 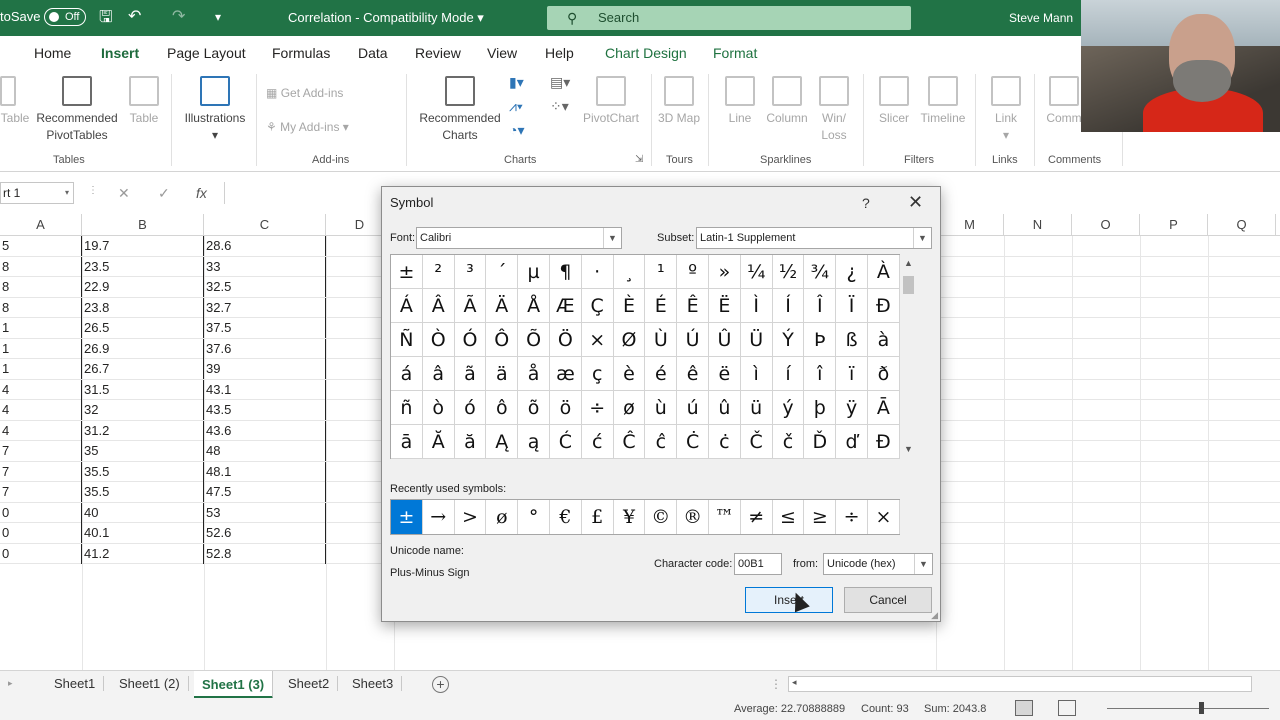 I want to click on insert-function-icon: fx, so click(x=201, y=193).